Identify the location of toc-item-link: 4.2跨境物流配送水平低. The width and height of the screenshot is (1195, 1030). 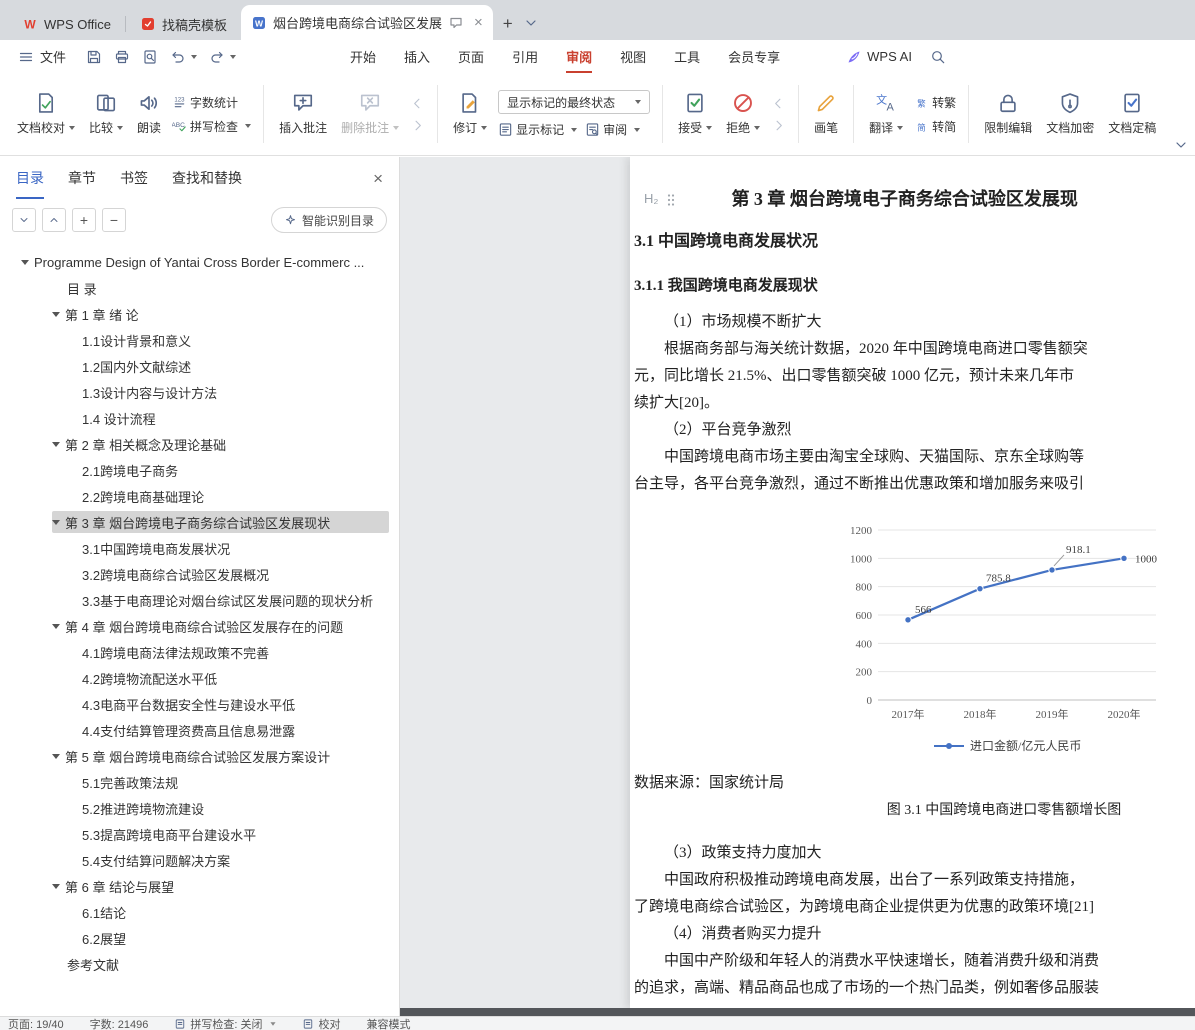
(235, 678).